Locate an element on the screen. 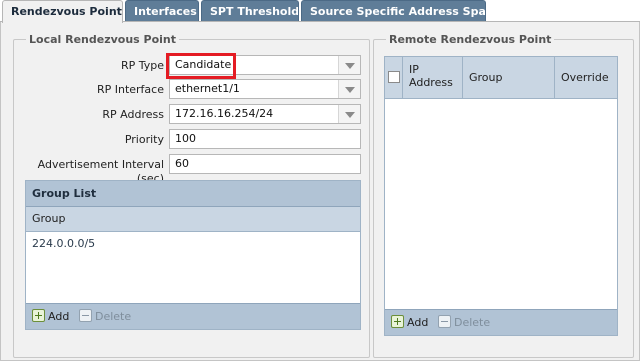 This screenshot has width=640, height=361. tab-rendezvous-point: Rendezvous Point is located at coordinates (62, 11).